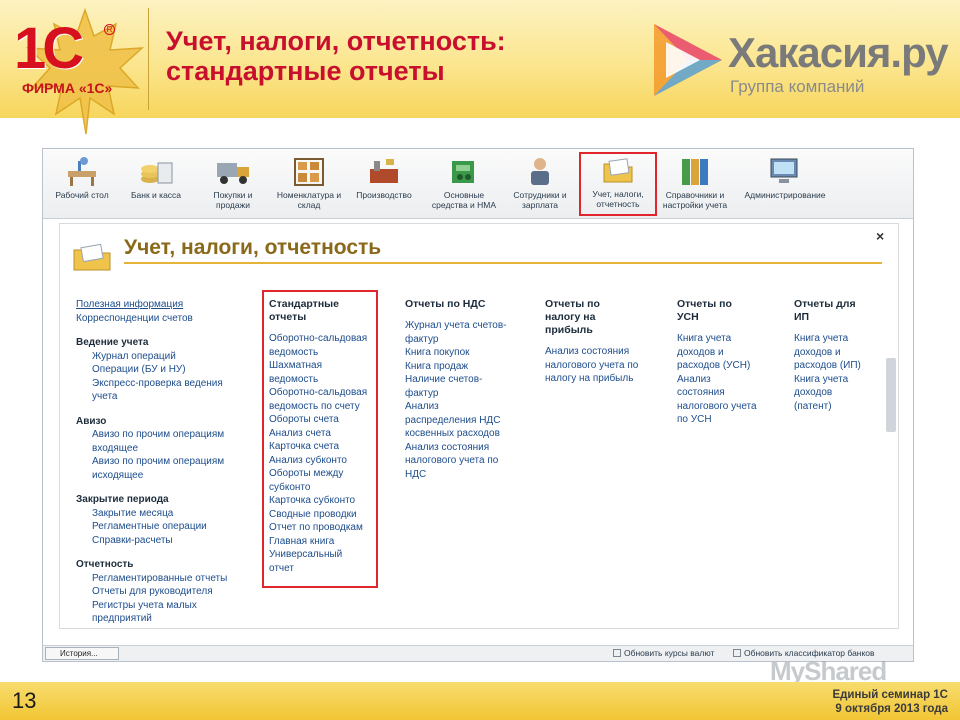 This screenshot has width=960, height=720. I want to click on scrollbar-thumb, so click(891, 395).